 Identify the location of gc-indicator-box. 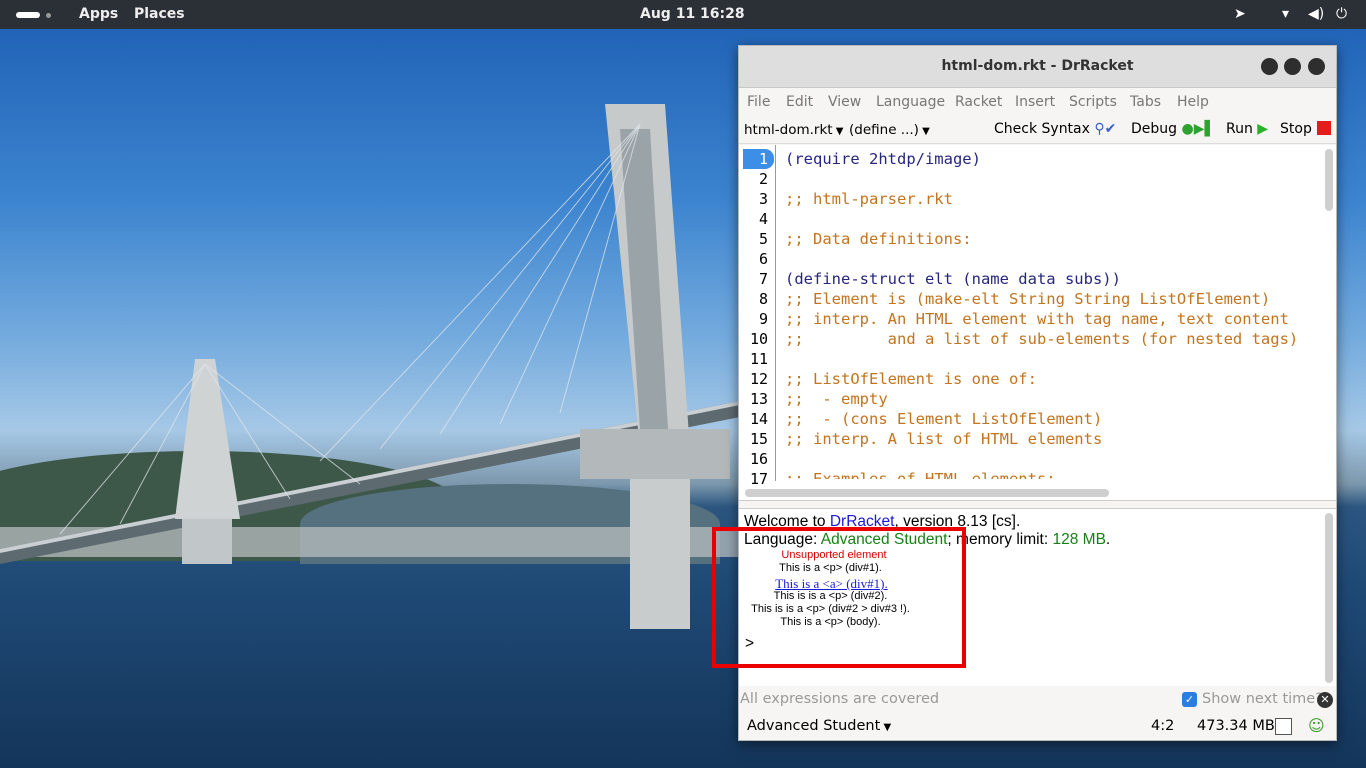
(1283, 726).